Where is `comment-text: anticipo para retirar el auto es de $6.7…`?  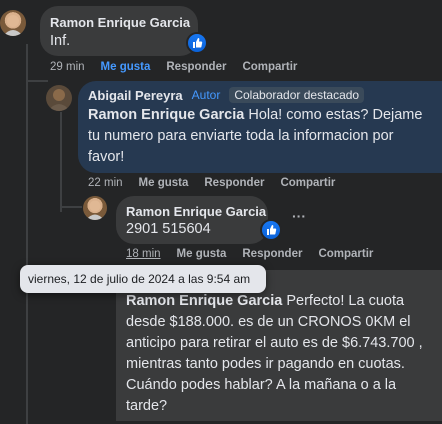
comment-text: anticipo para retirar el auto es de $6.7… is located at coordinates (274, 343).